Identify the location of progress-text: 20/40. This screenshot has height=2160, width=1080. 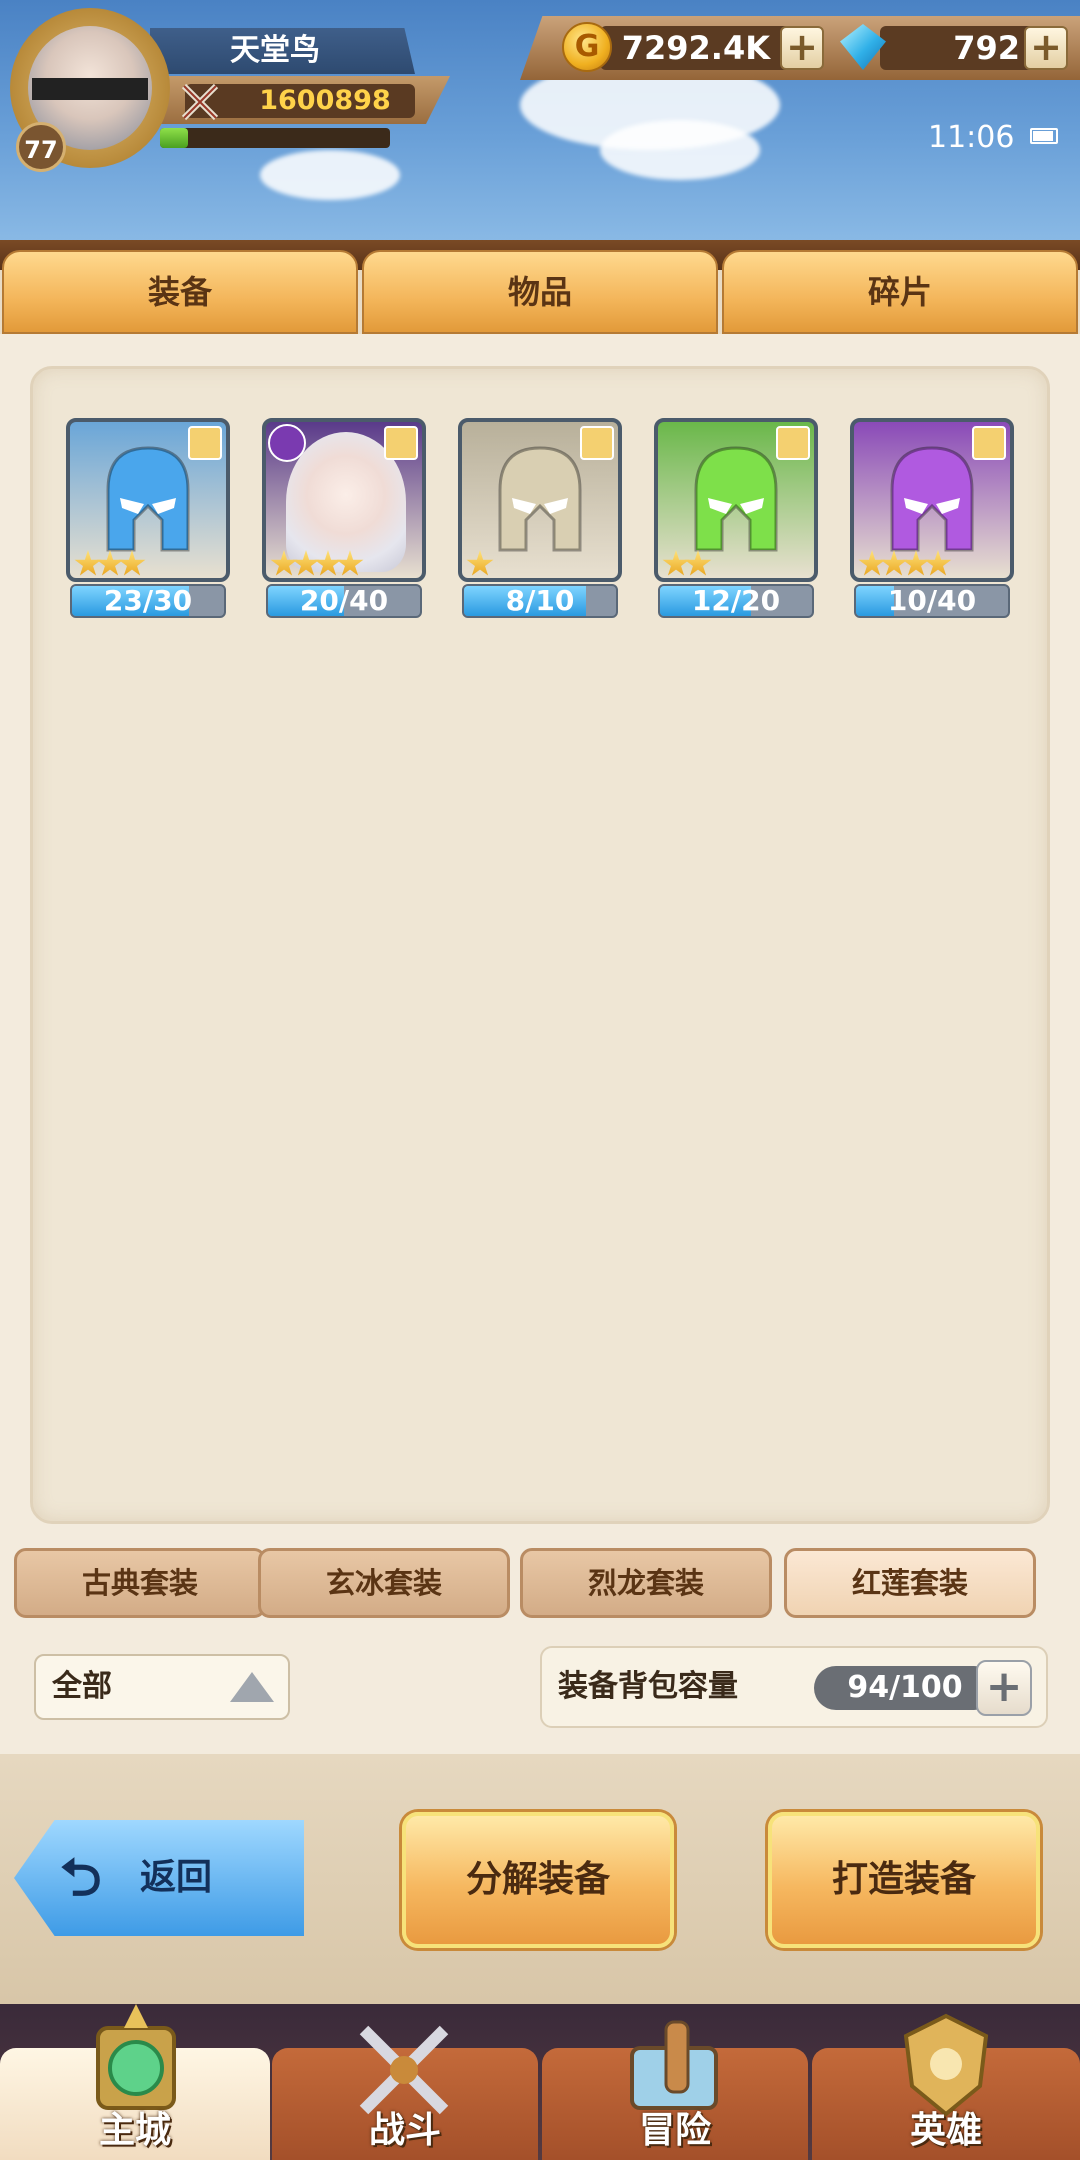
(344, 600).